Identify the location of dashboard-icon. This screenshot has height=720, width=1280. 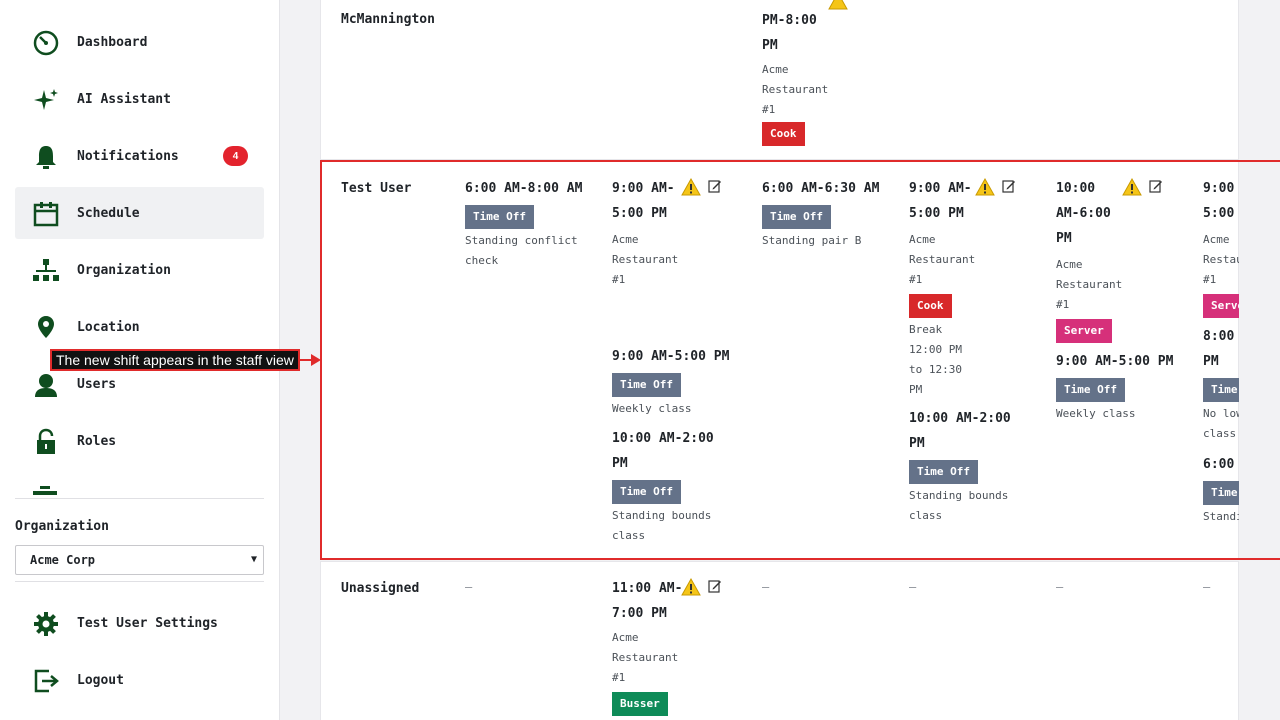
(46, 43).